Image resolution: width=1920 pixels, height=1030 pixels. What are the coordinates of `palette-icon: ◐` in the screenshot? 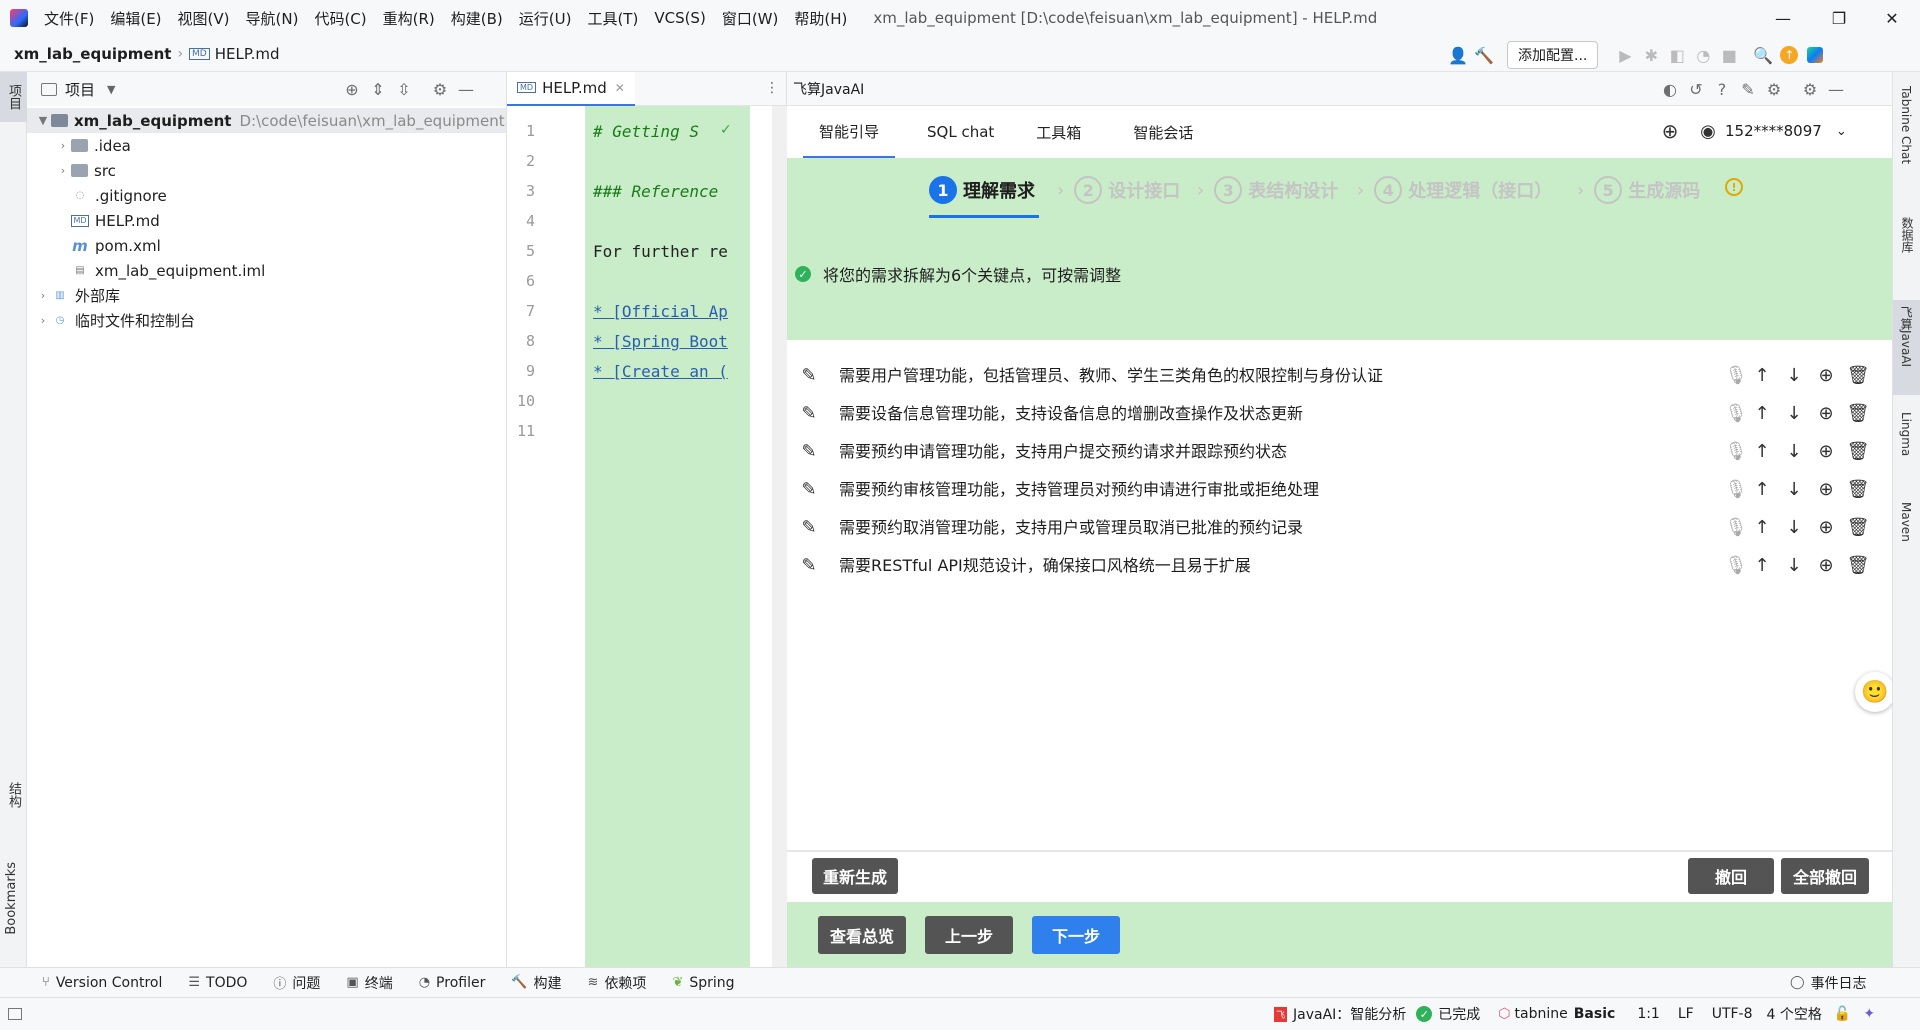 It's located at (1670, 89).